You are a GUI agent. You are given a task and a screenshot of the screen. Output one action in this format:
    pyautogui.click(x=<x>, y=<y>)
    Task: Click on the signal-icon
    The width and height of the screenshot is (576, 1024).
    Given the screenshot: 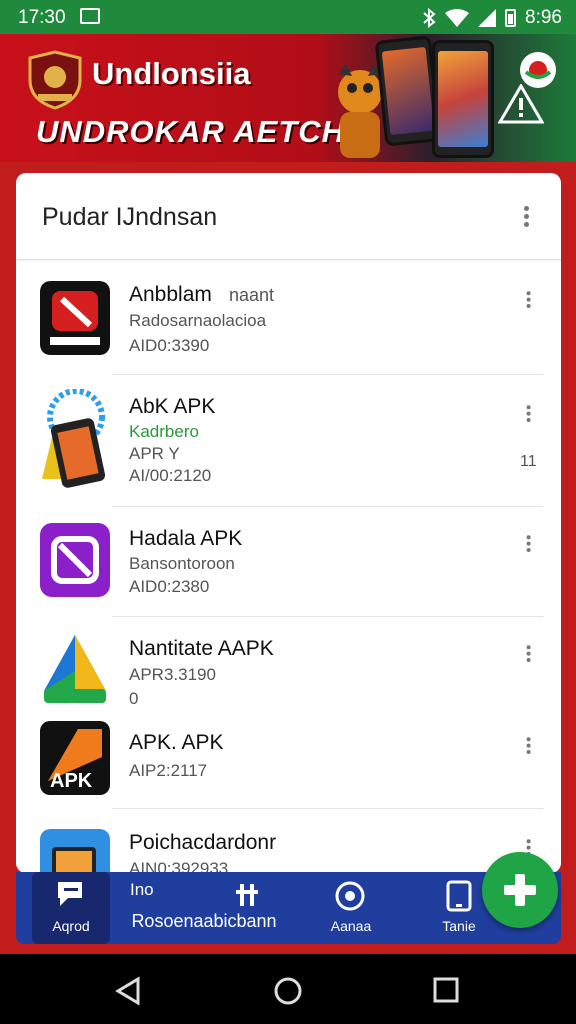 What is the action you would take?
    pyautogui.click(x=487, y=18)
    